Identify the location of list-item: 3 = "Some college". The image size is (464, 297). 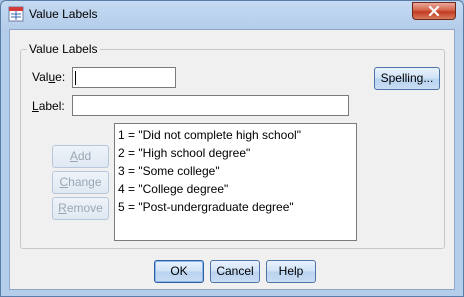
(237, 171).